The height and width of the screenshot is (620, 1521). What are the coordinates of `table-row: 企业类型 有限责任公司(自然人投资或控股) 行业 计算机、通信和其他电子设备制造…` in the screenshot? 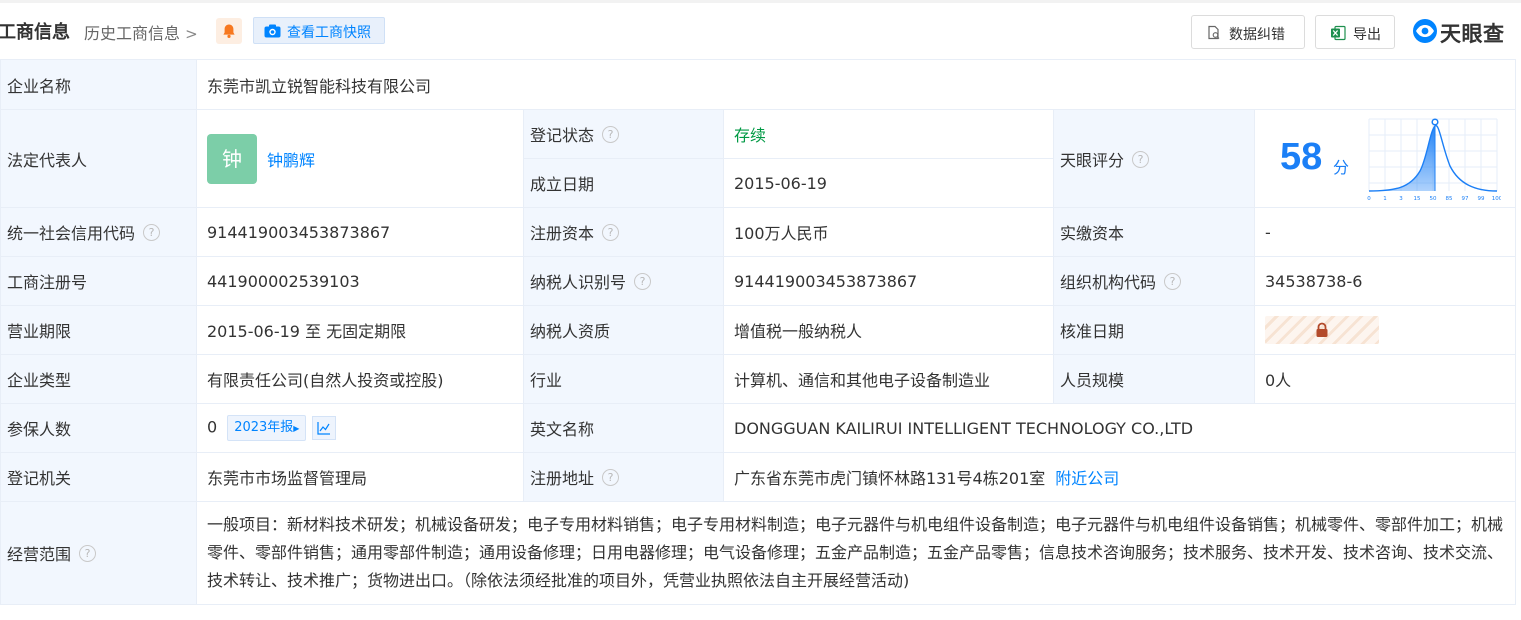 It's located at (758, 379).